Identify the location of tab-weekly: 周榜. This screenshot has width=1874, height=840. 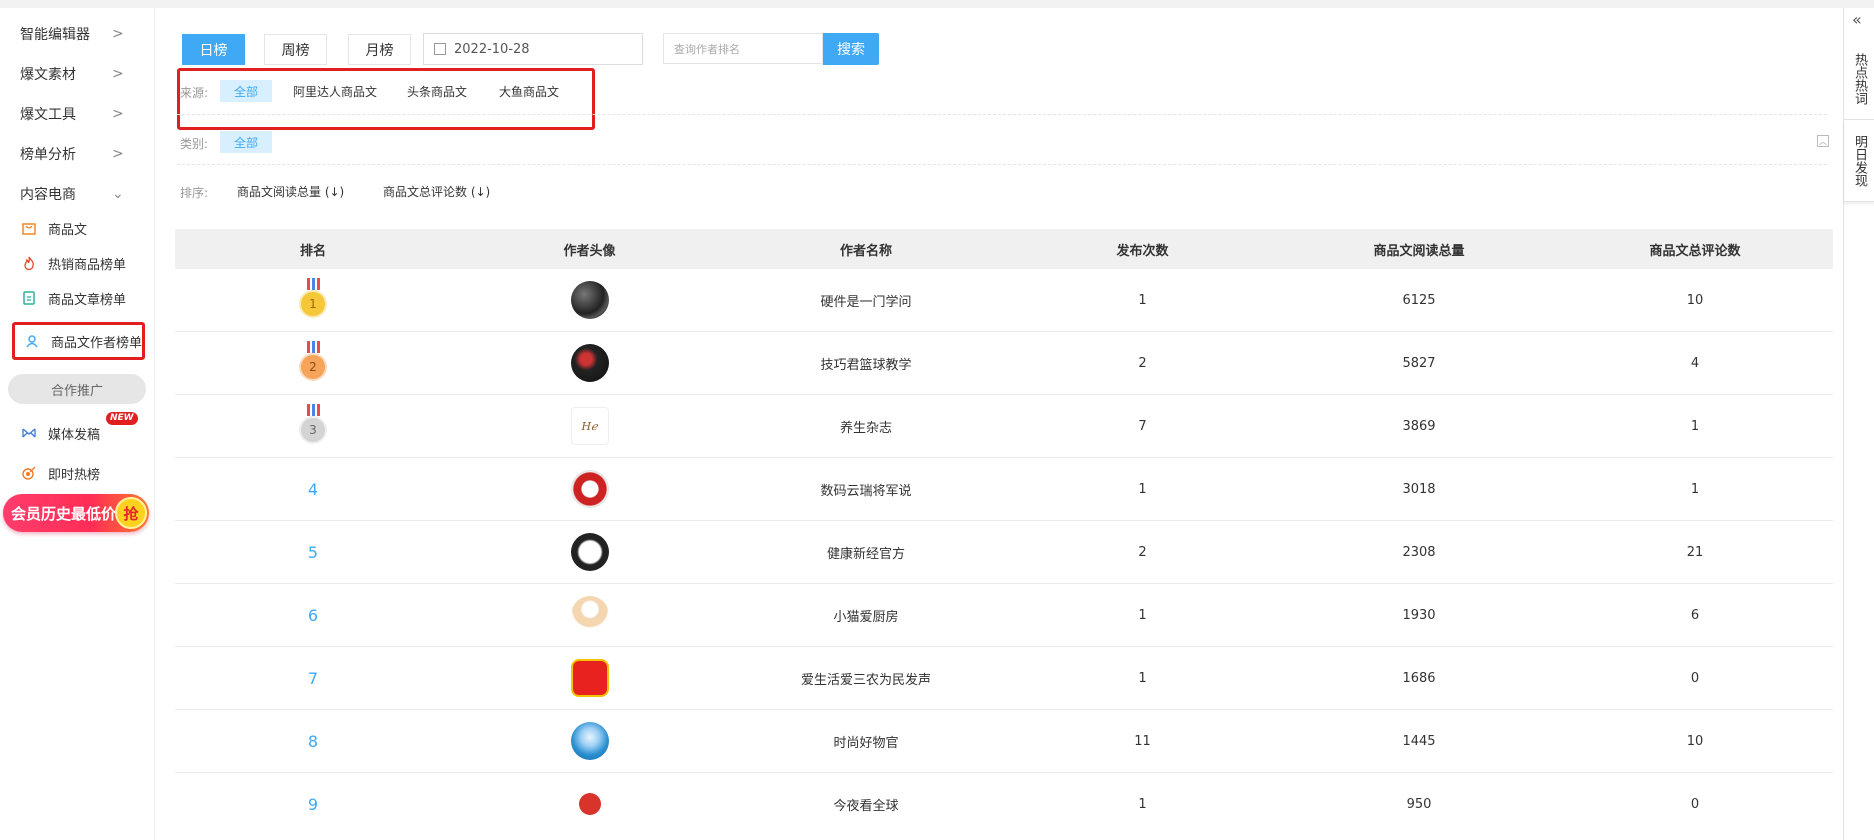
(295, 49).